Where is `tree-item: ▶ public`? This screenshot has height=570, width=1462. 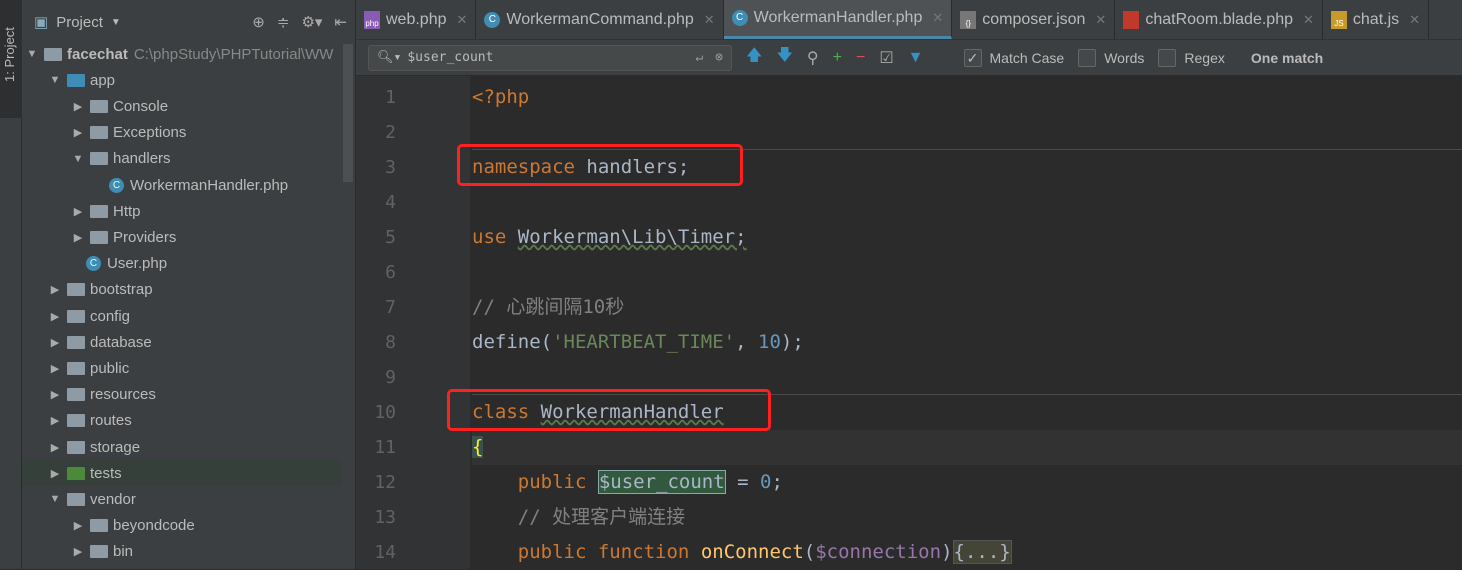
tree-item: ▶ public is located at coordinates (182, 368).